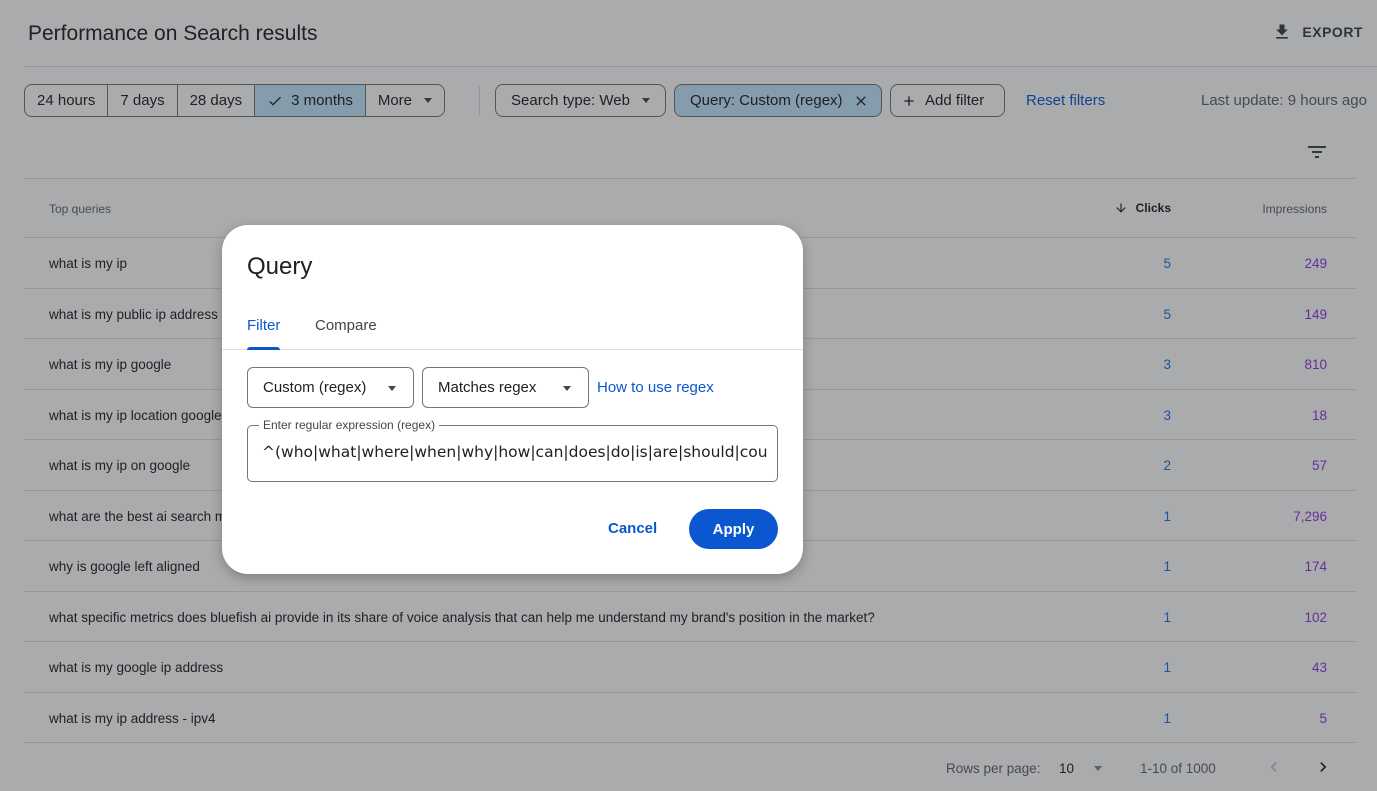 The width and height of the screenshot is (1377, 791). What do you see at coordinates (505, 387) in the screenshot?
I see `match-type-select: Matches regex` at bounding box center [505, 387].